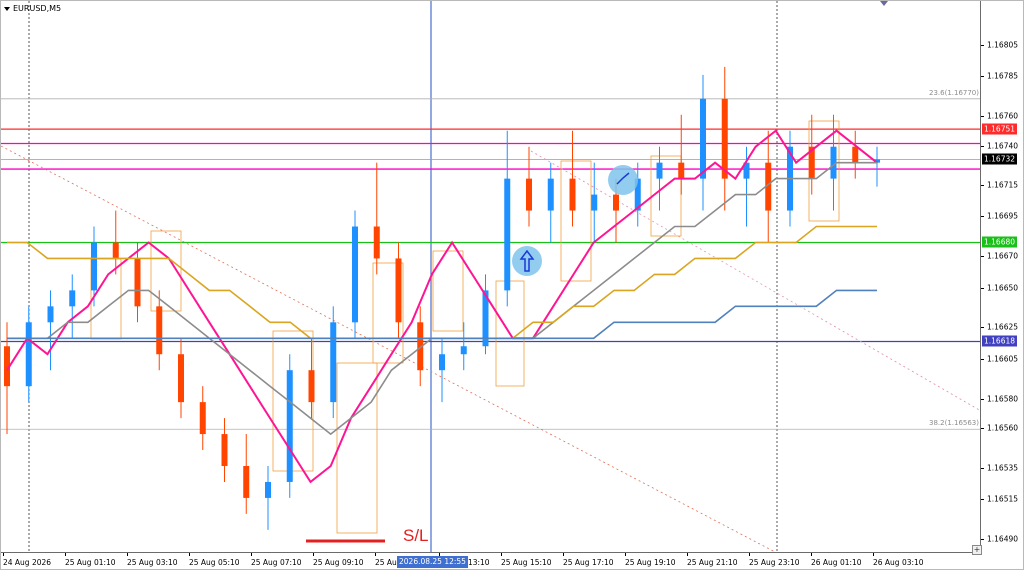 The width and height of the screenshot is (1024, 571). What do you see at coordinates (650, 562) in the screenshot?
I see `time-label: 25 Aug 19:10` at bounding box center [650, 562].